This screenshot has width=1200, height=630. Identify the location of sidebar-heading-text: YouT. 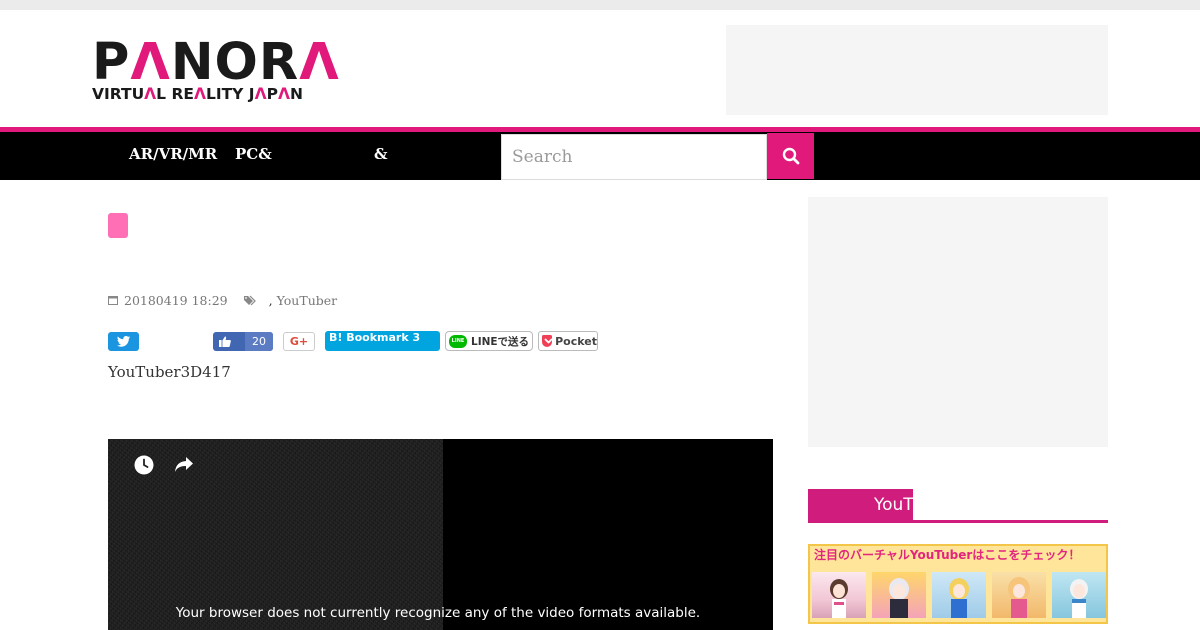
(893, 505).